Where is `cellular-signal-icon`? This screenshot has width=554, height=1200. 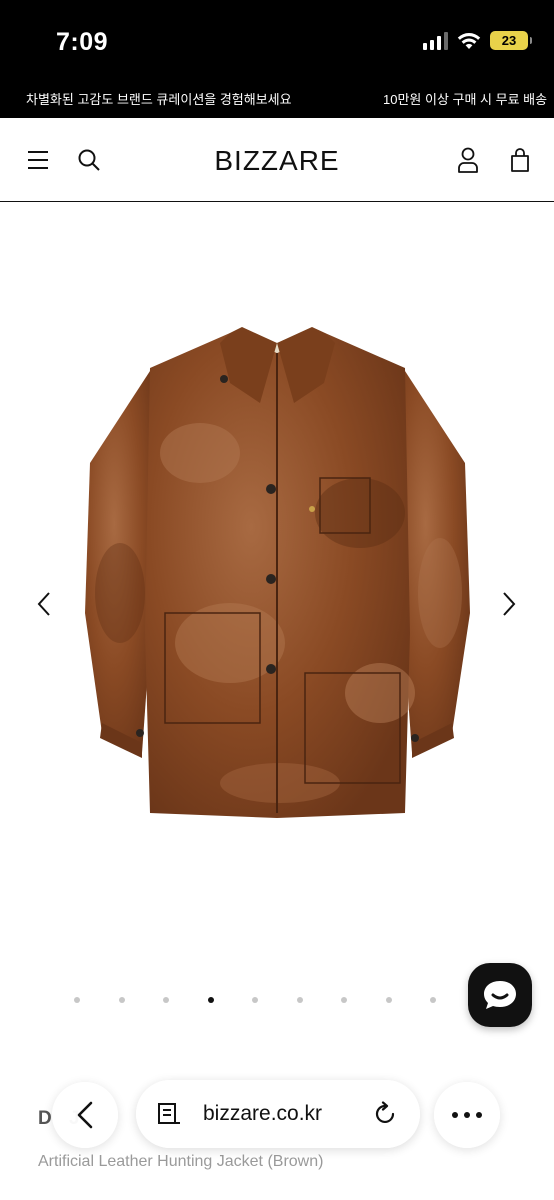 cellular-signal-icon is located at coordinates (435, 40).